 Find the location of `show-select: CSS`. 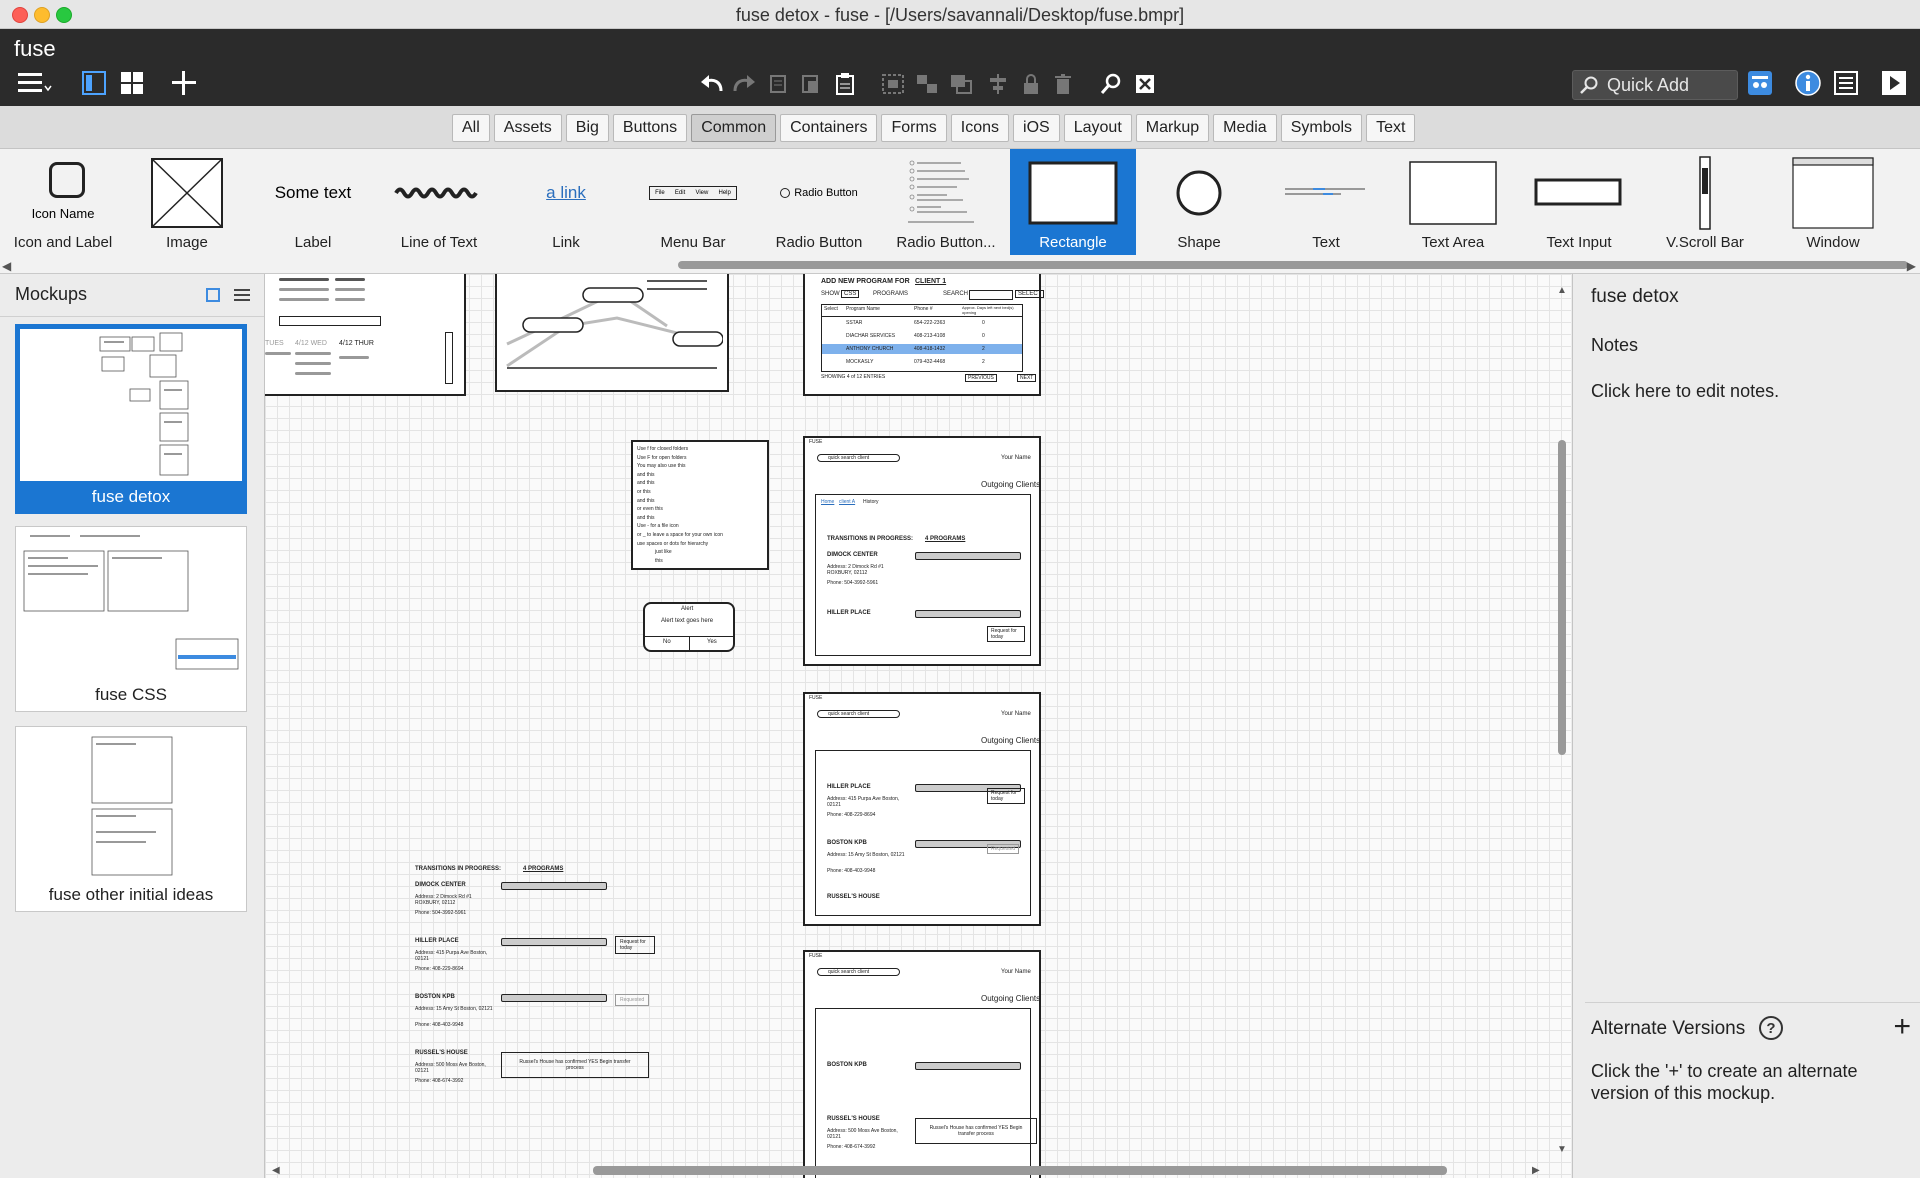

show-select: CSS is located at coordinates (850, 294).